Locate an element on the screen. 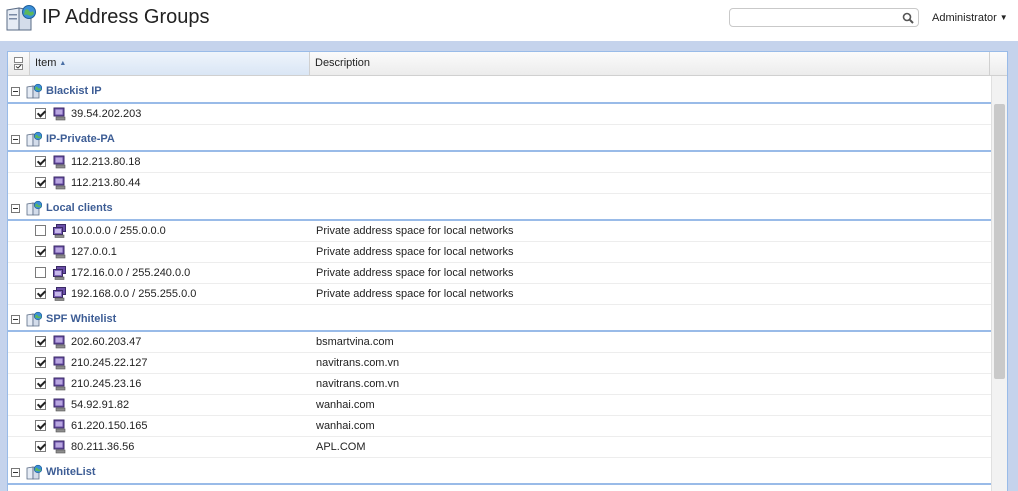 The width and height of the screenshot is (1018, 491). user-menu: Administrator ▼ is located at coordinates (970, 18).